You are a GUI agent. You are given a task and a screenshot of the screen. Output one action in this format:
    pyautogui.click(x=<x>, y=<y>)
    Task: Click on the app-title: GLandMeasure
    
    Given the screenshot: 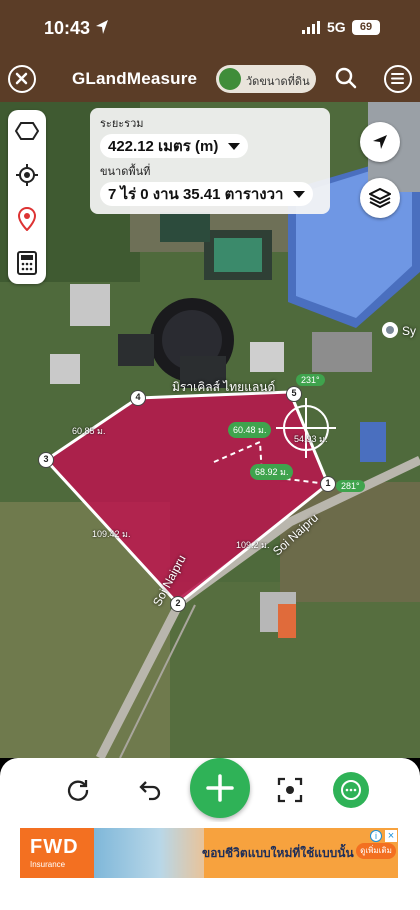 What is the action you would take?
    pyautogui.click(x=135, y=78)
    